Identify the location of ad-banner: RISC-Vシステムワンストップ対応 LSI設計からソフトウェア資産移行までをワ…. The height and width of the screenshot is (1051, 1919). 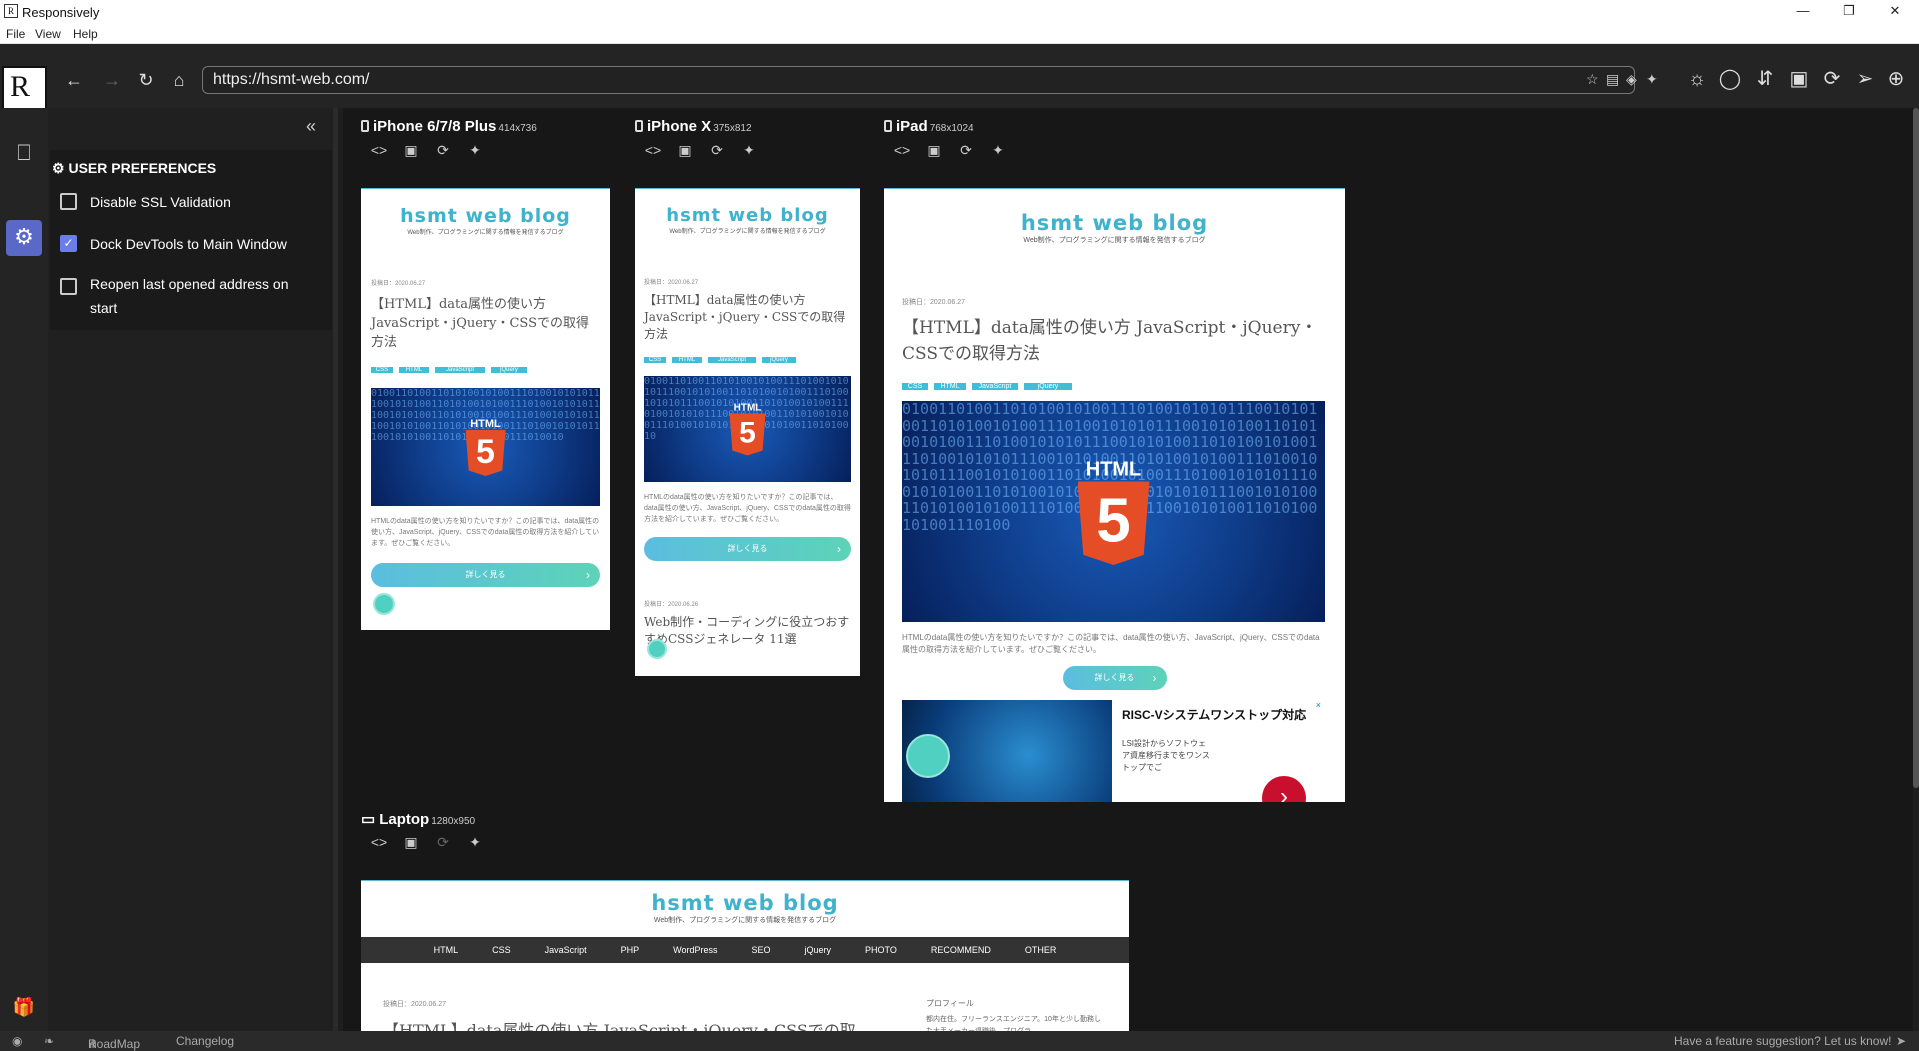
(1113, 751).